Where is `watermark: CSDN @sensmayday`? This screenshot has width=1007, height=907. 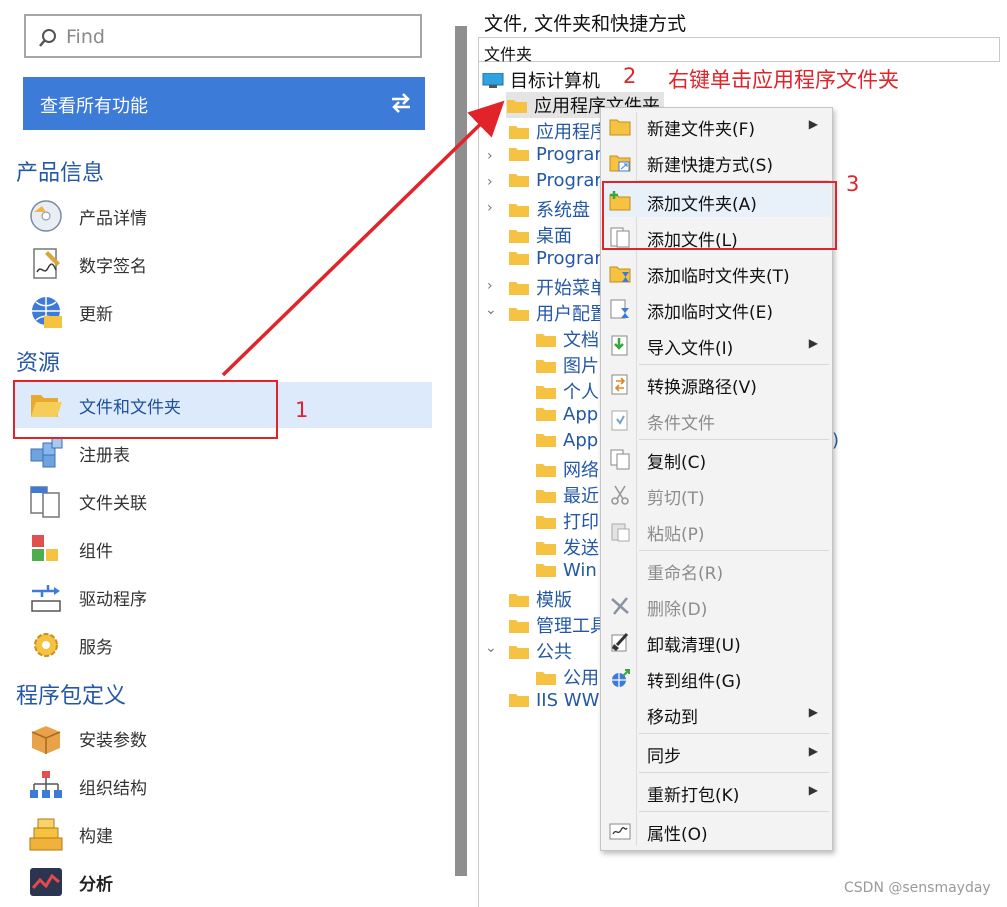 watermark: CSDN @sensmayday is located at coordinates (917, 888).